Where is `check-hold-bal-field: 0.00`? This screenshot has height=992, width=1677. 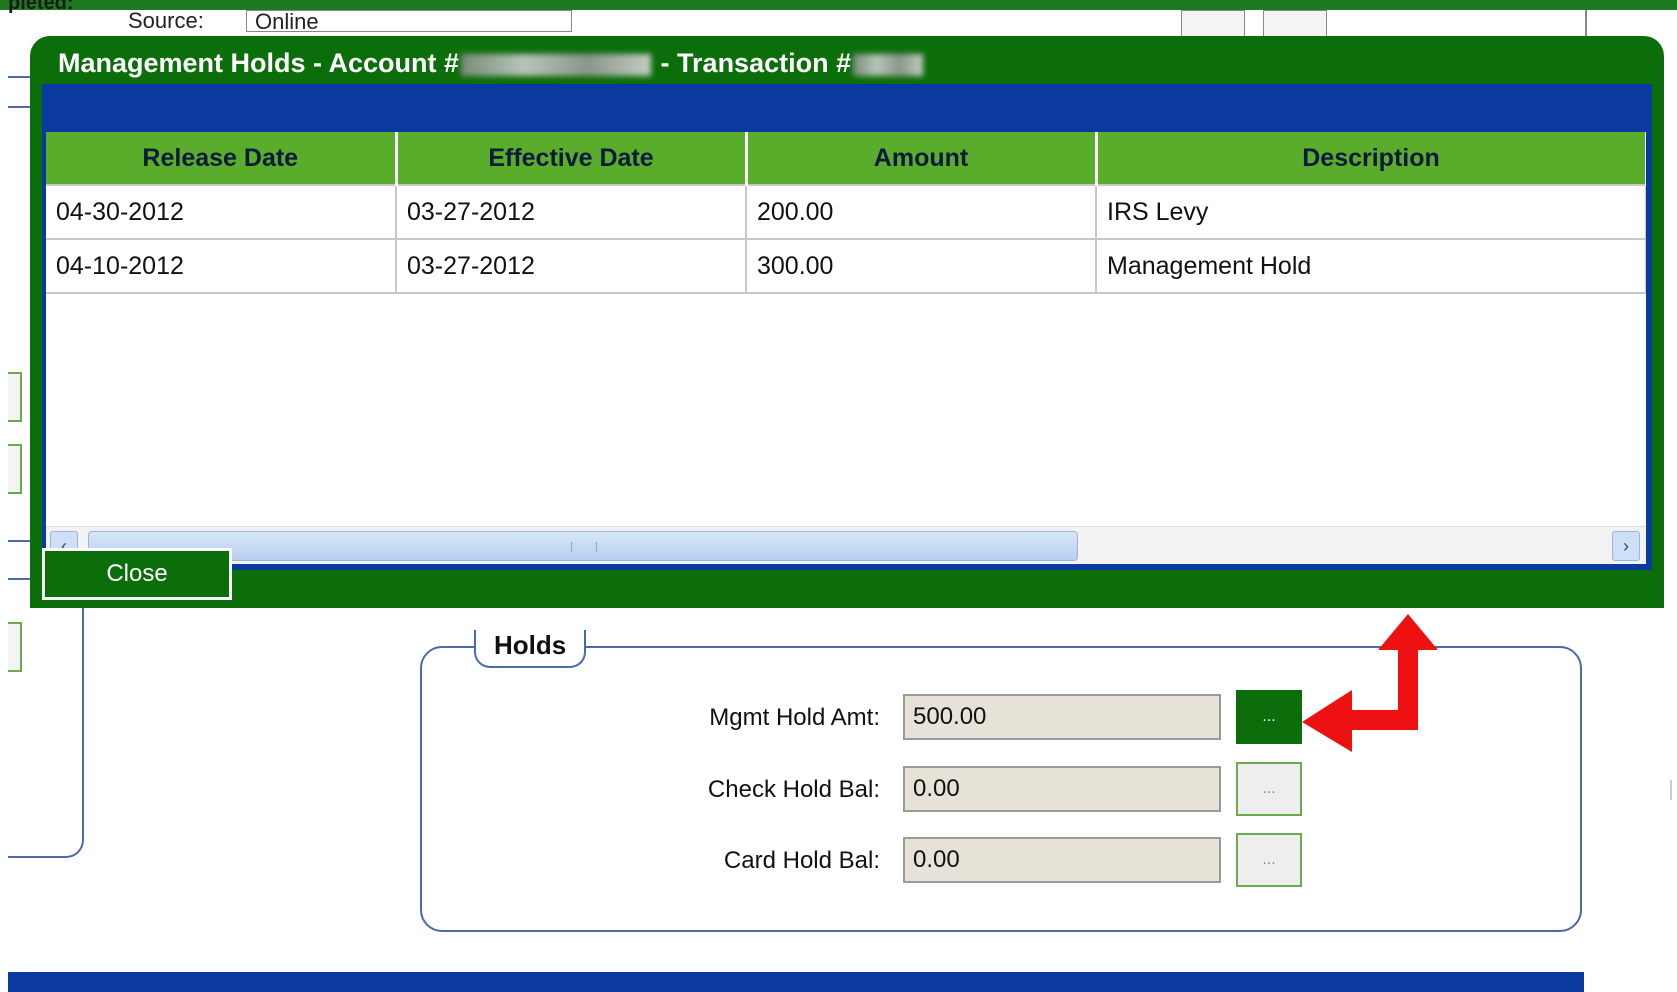 check-hold-bal-field: 0.00 is located at coordinates (1062, 789).